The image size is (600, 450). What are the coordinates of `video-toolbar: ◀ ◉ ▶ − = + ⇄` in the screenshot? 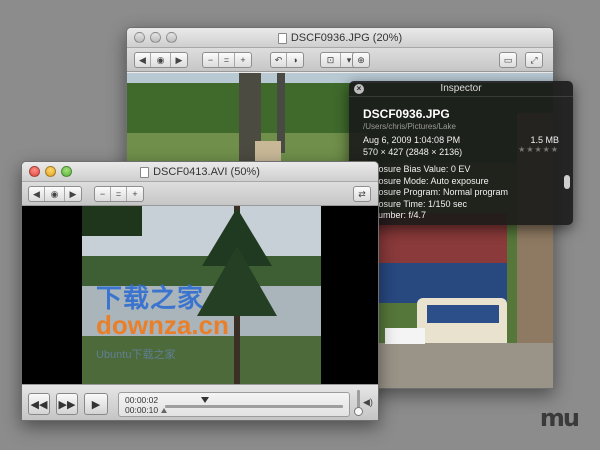 It's located at (200, 194).